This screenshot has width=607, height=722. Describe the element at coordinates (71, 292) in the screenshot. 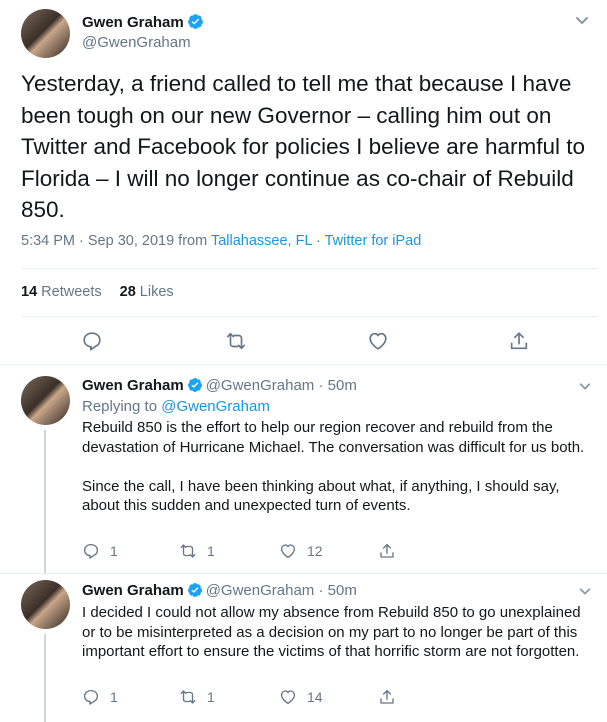

I see `retweets-label: Retweets` at that location.